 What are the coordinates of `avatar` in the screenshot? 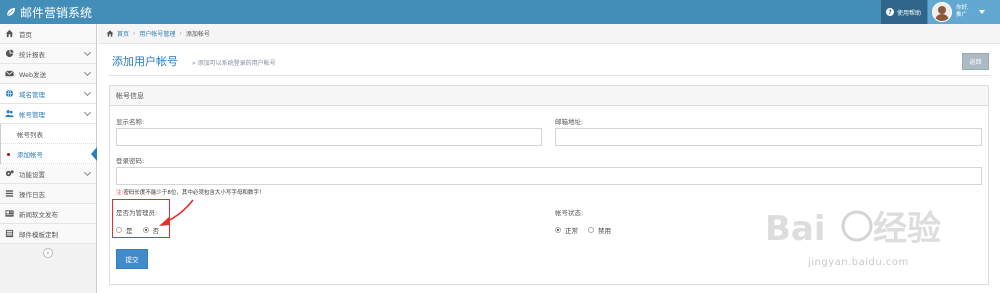 It's located at (942, 12).